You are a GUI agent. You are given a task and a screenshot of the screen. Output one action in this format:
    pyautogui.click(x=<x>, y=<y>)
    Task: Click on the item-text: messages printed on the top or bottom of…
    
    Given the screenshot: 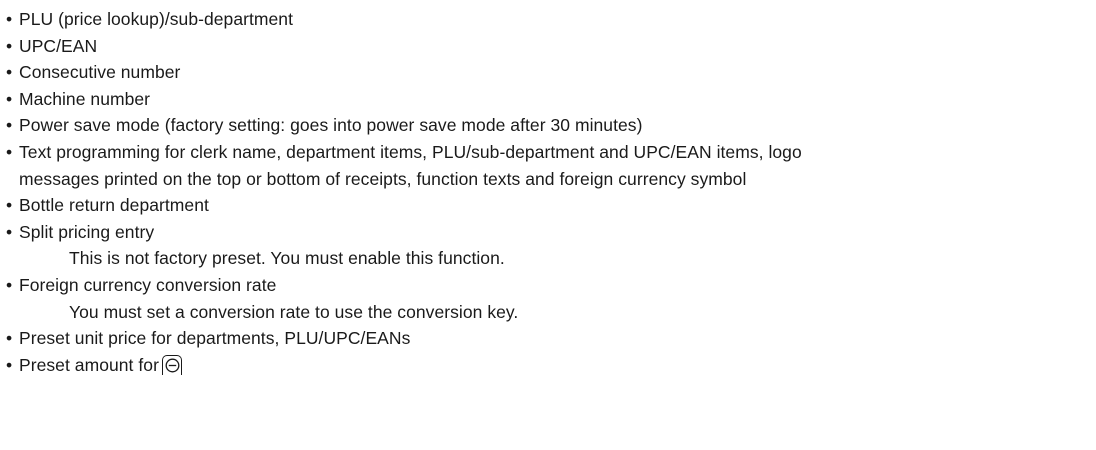 What is the action you would take?
    pyautogui.click(x=383, y=178)
    